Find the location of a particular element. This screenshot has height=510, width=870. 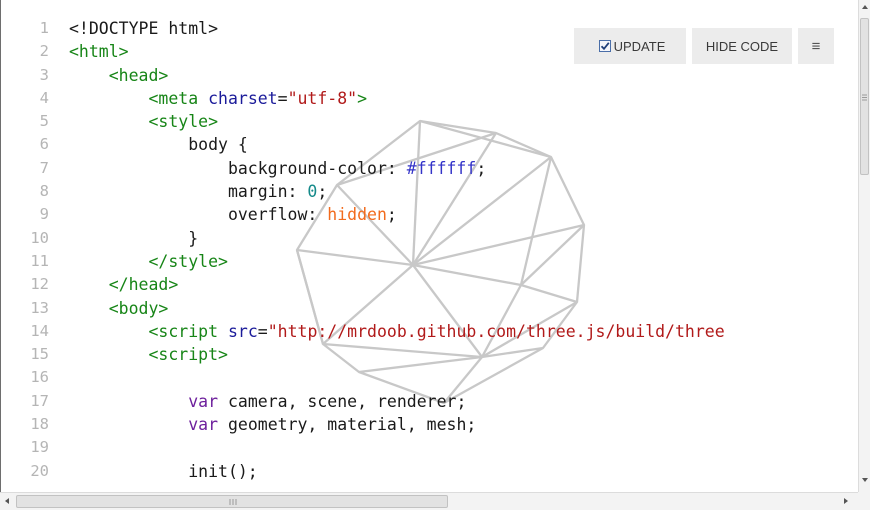

code-line: overflow: hidden; is located at coordinates (397, 214).